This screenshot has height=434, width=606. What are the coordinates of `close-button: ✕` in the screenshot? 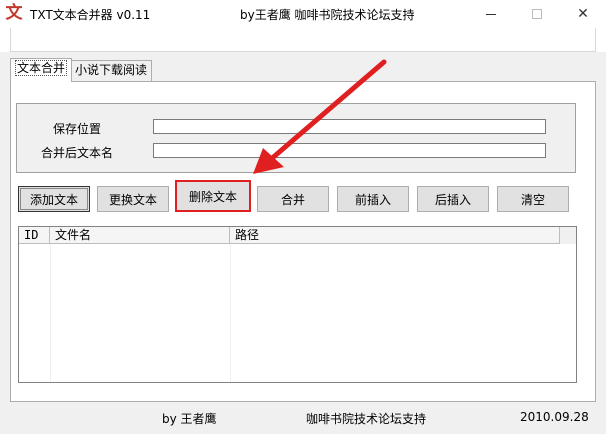 It's located at (583, 14).